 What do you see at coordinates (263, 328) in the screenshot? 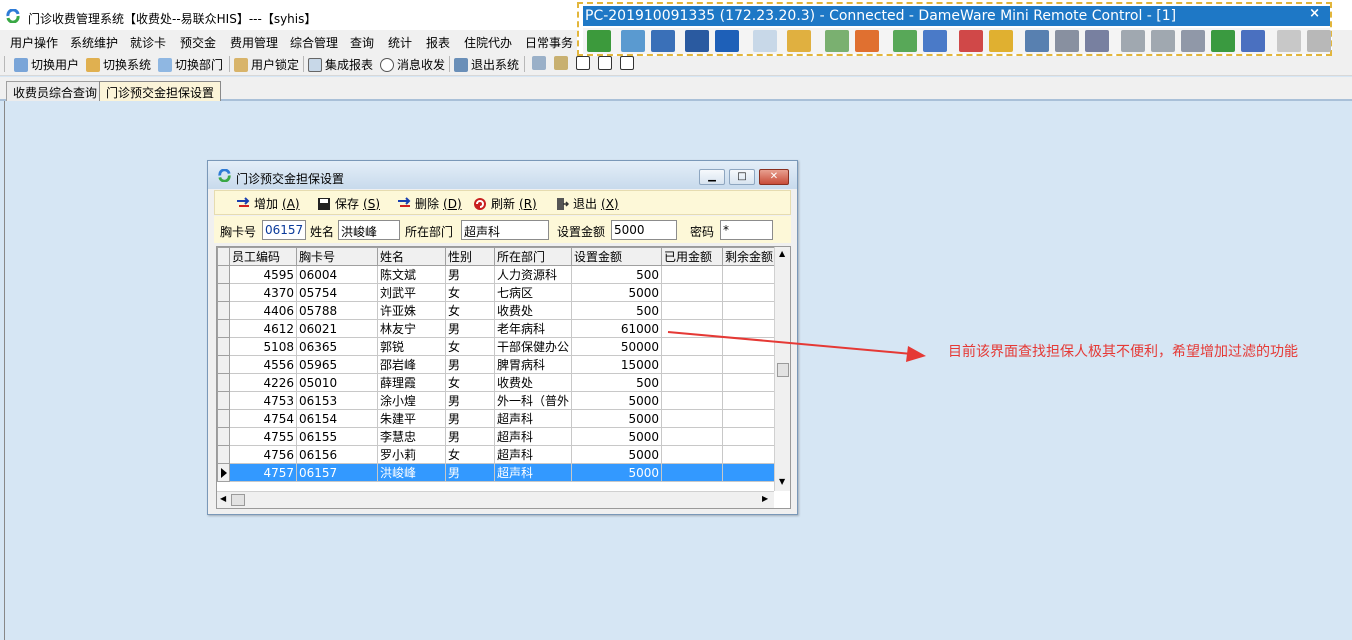
I see `employee-id-cell: 4612` at bounding box center [263, 328].